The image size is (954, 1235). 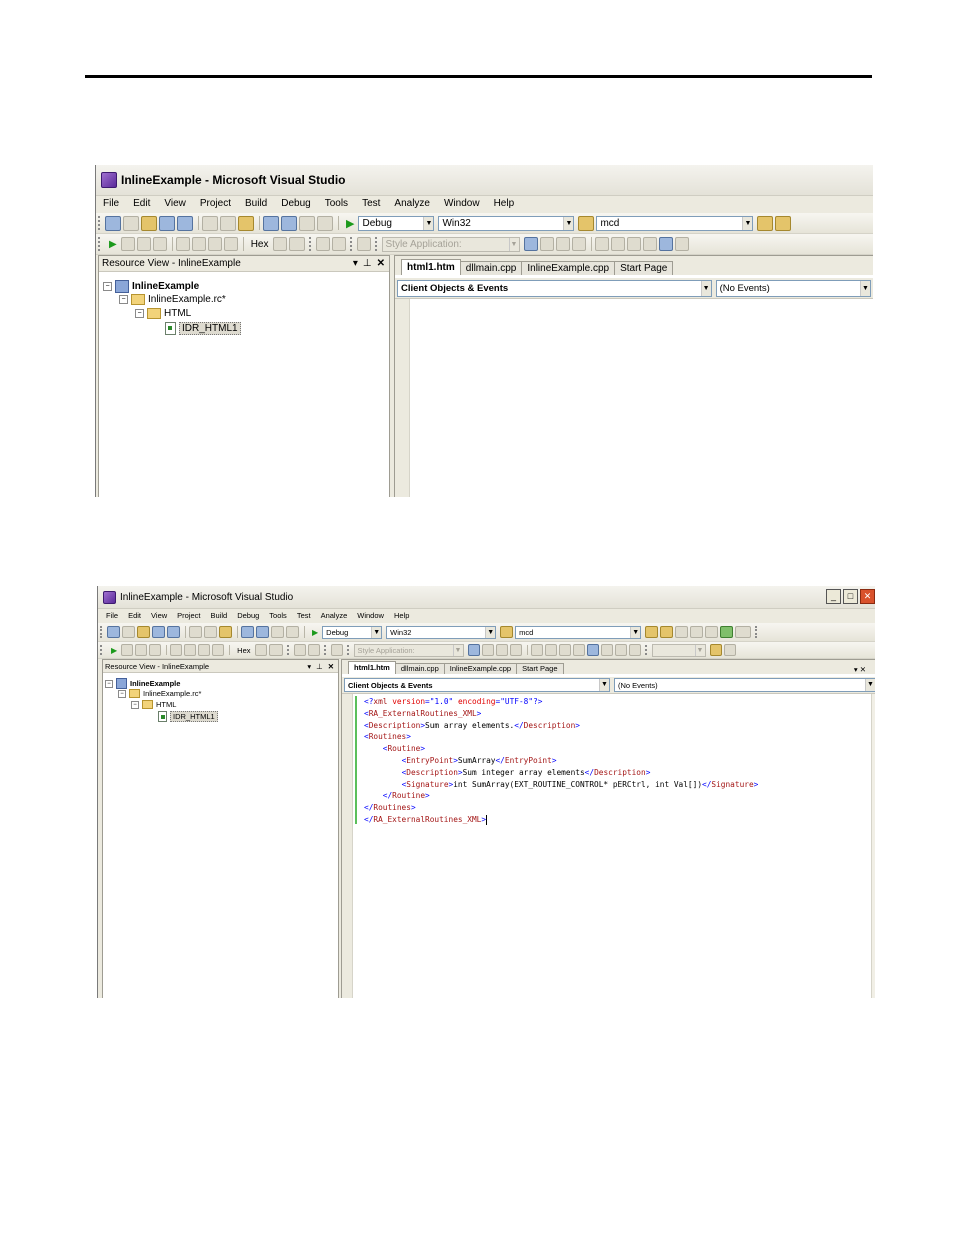 What do you see at coordinates (401, 615) in the screenshot?
I see `menu-help: Help` at bounding box center [401, 615].